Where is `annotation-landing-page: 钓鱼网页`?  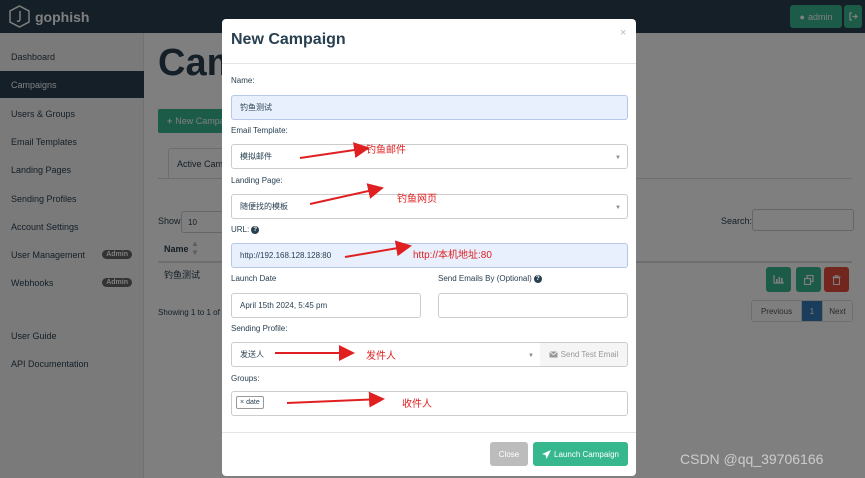
annotation-landing-page: 钓鱼网页 is located at coordinates (417, 199).